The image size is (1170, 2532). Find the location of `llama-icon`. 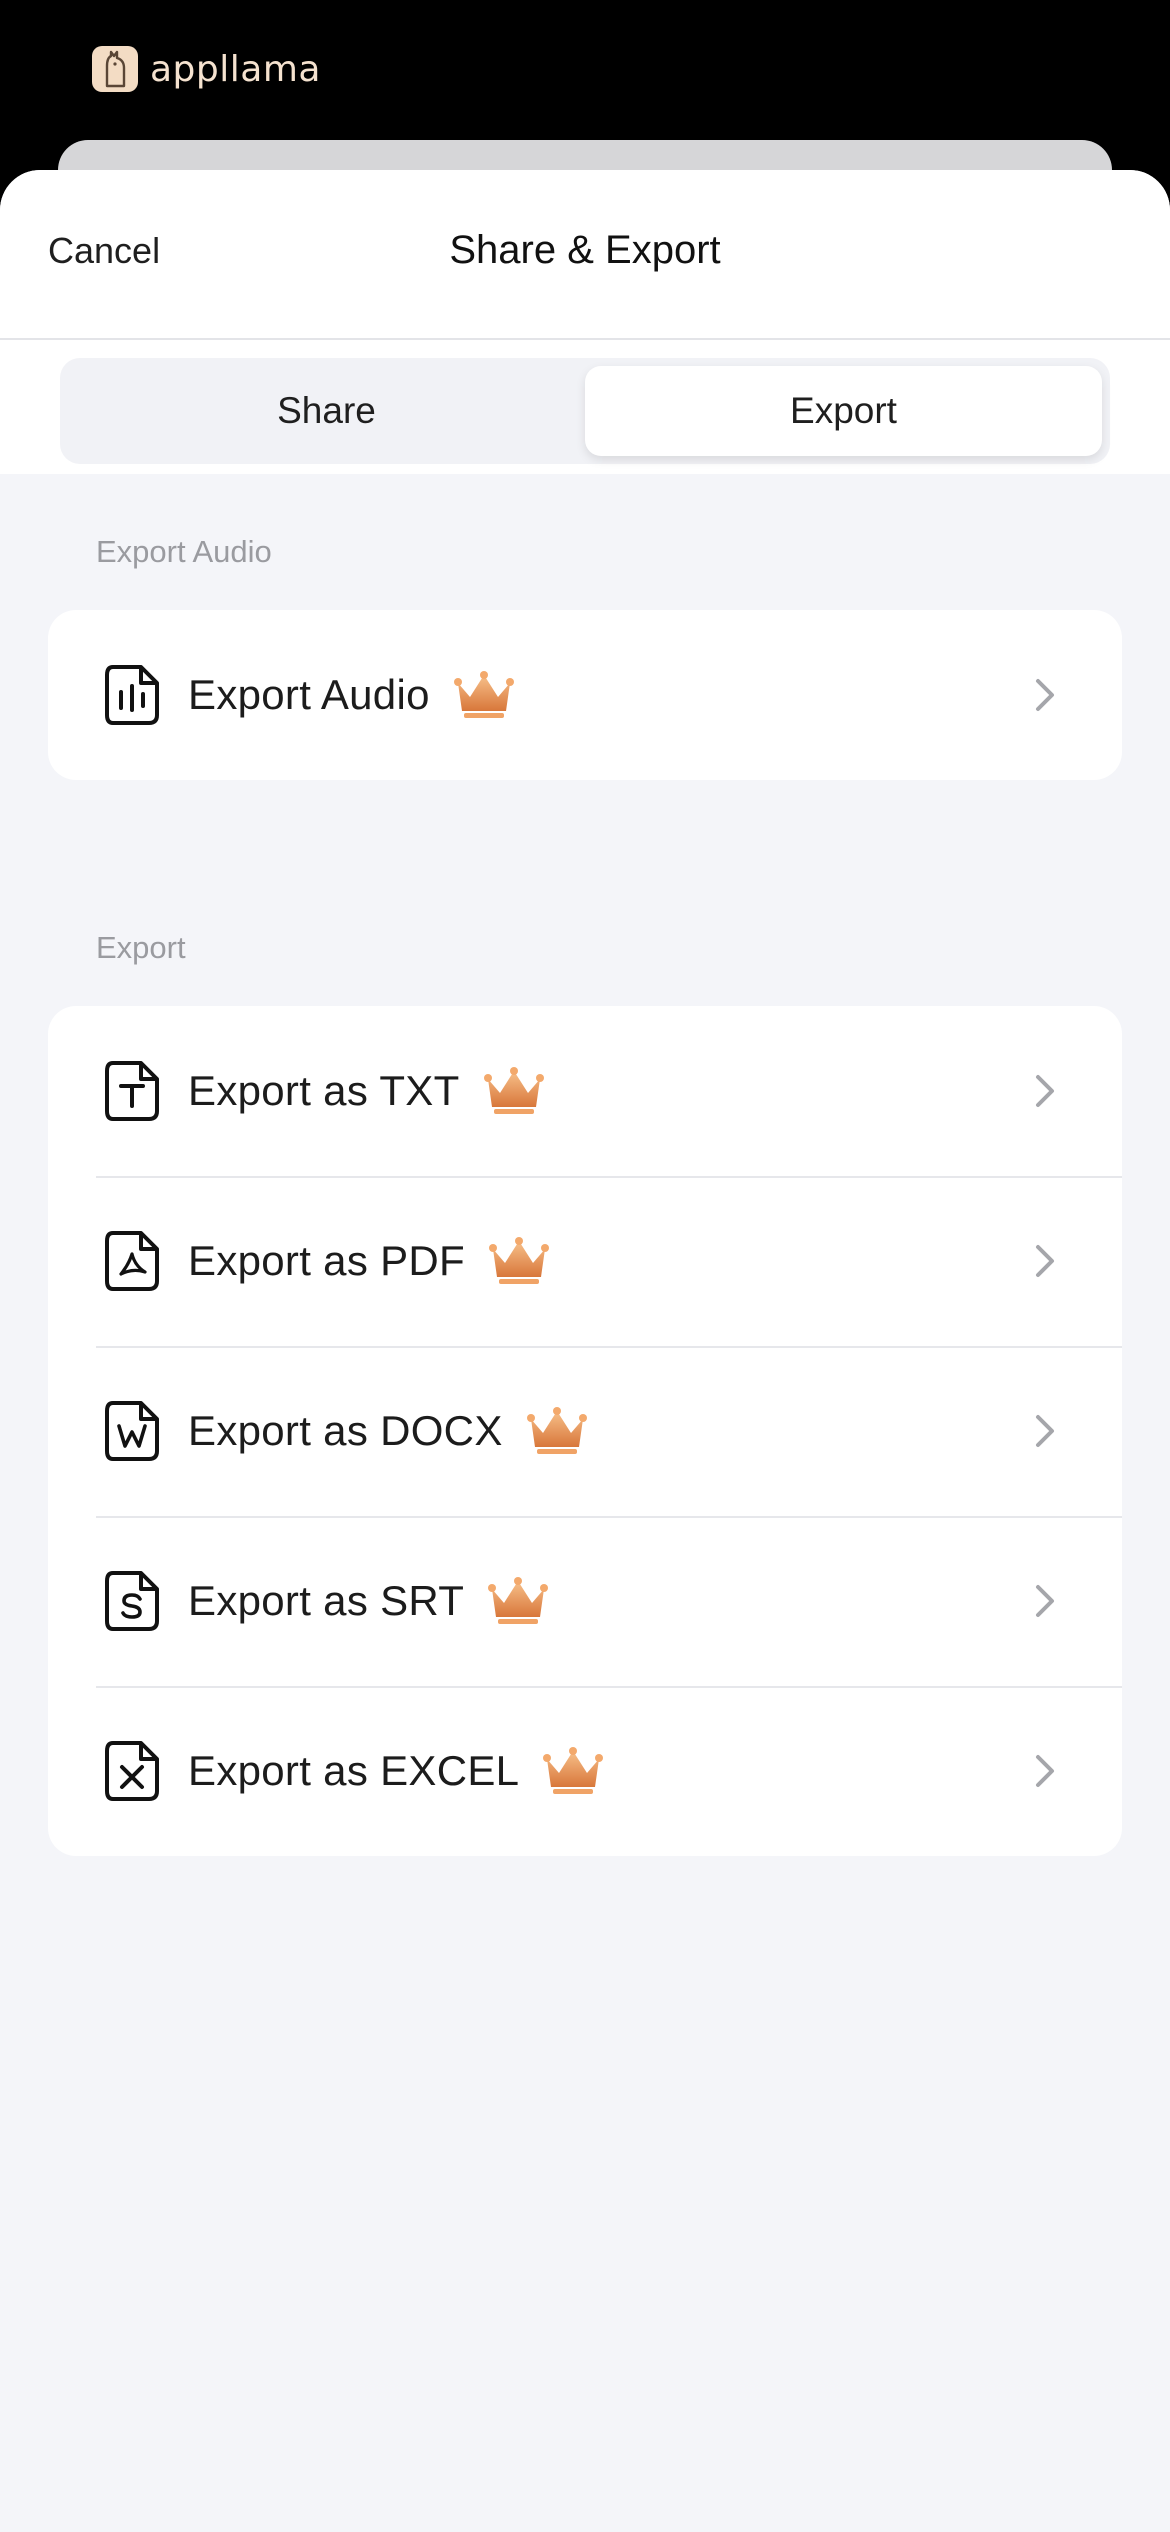

llama-icon is located at coordinates (115, 69).